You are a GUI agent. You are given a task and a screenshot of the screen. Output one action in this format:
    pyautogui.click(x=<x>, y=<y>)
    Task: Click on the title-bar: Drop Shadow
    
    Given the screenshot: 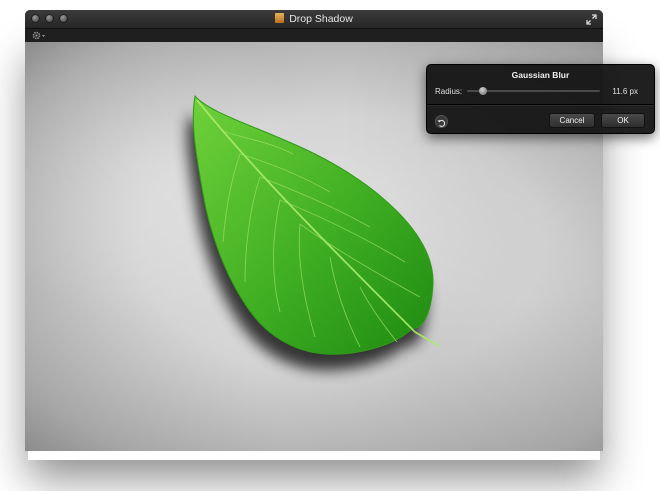 What is the action you would take?
    pyautogui.click(x=314, y=19)
    